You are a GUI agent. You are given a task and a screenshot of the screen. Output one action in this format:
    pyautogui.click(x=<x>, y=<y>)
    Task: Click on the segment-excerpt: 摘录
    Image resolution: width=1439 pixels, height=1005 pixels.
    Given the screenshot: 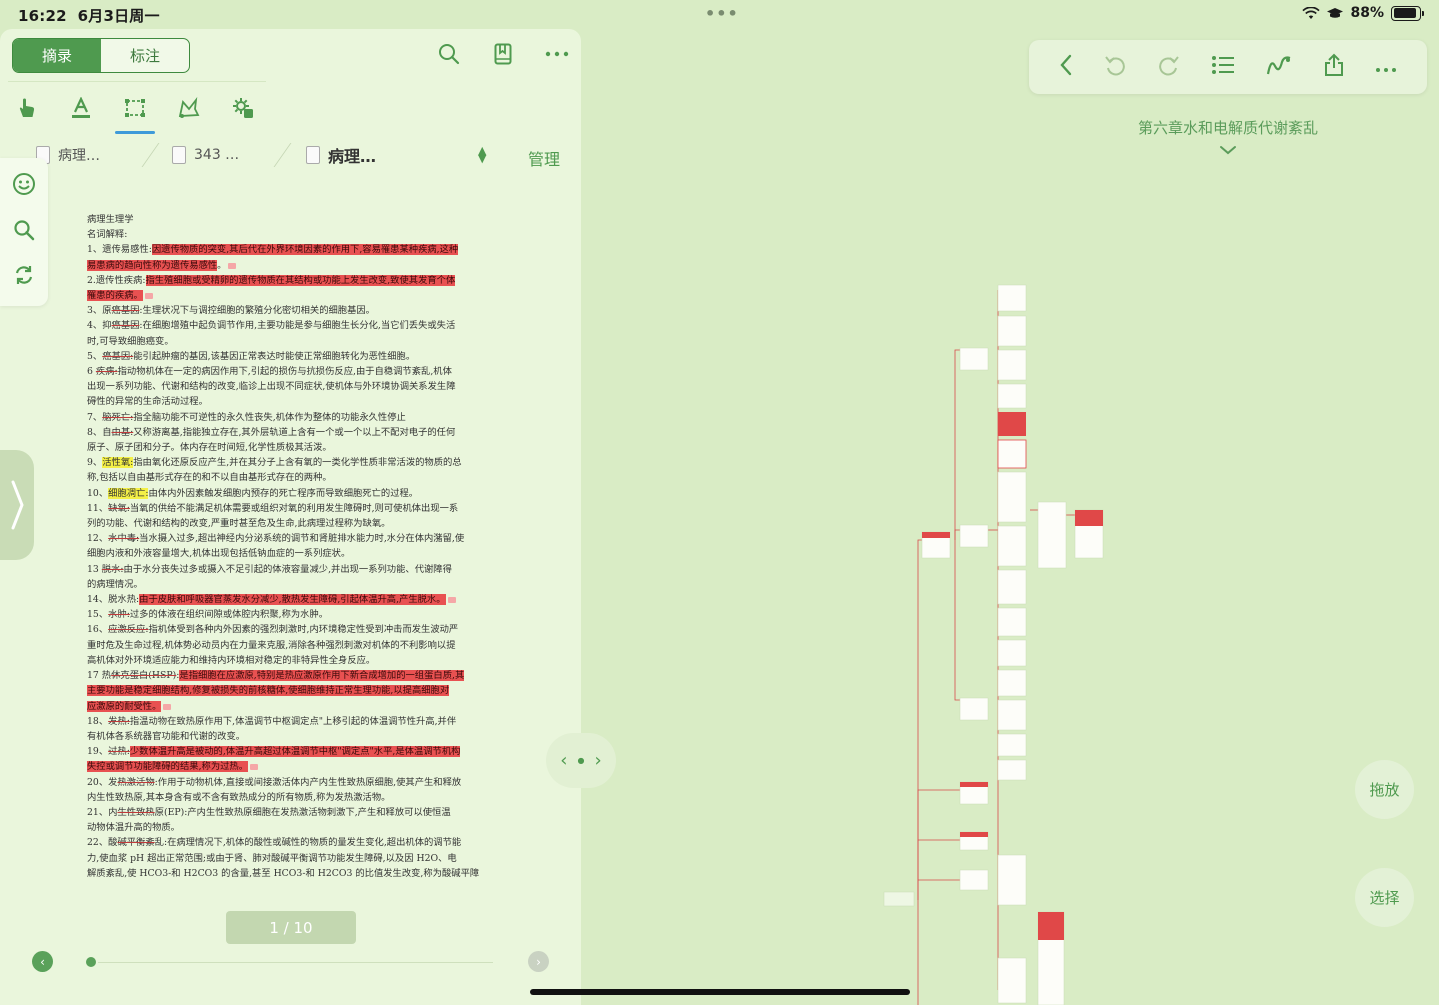 What is the action you would take?
    pyautogui.click(x=57, y=55)
    